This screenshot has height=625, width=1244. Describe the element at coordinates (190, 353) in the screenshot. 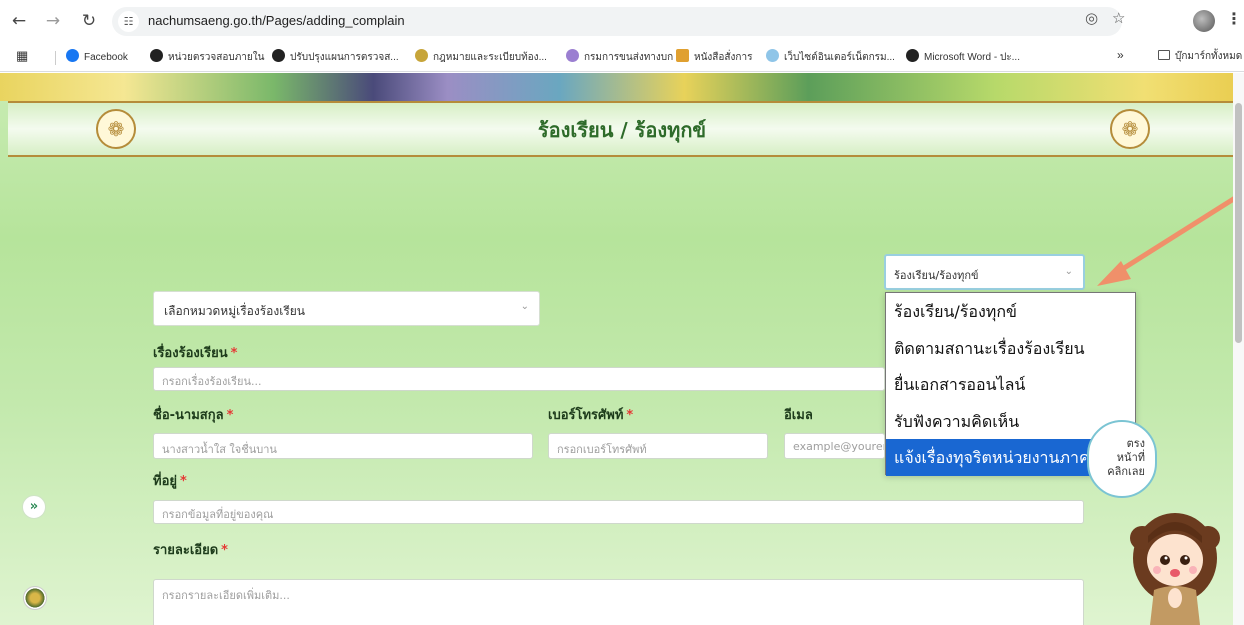

I see `subject-label-text: เรื่องร้องเรียน` at that location.